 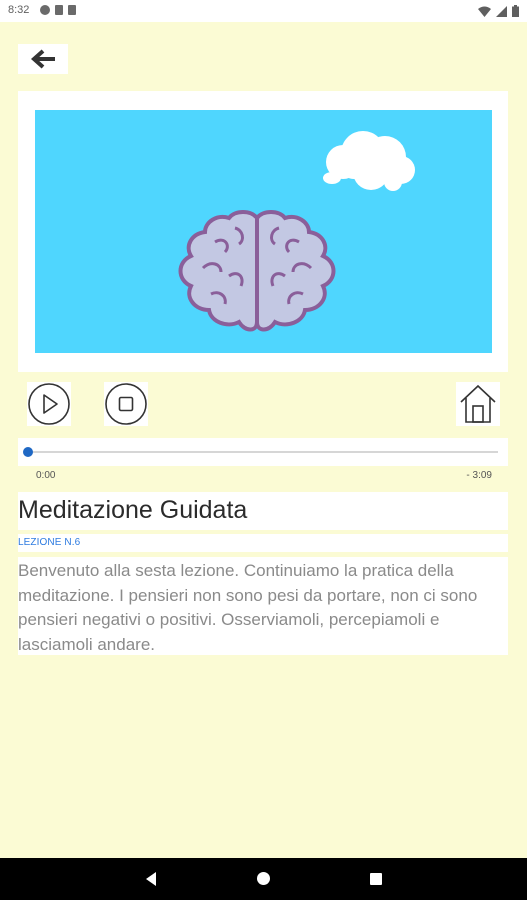 I want to click on play-icon, so click(x=49, y=404).